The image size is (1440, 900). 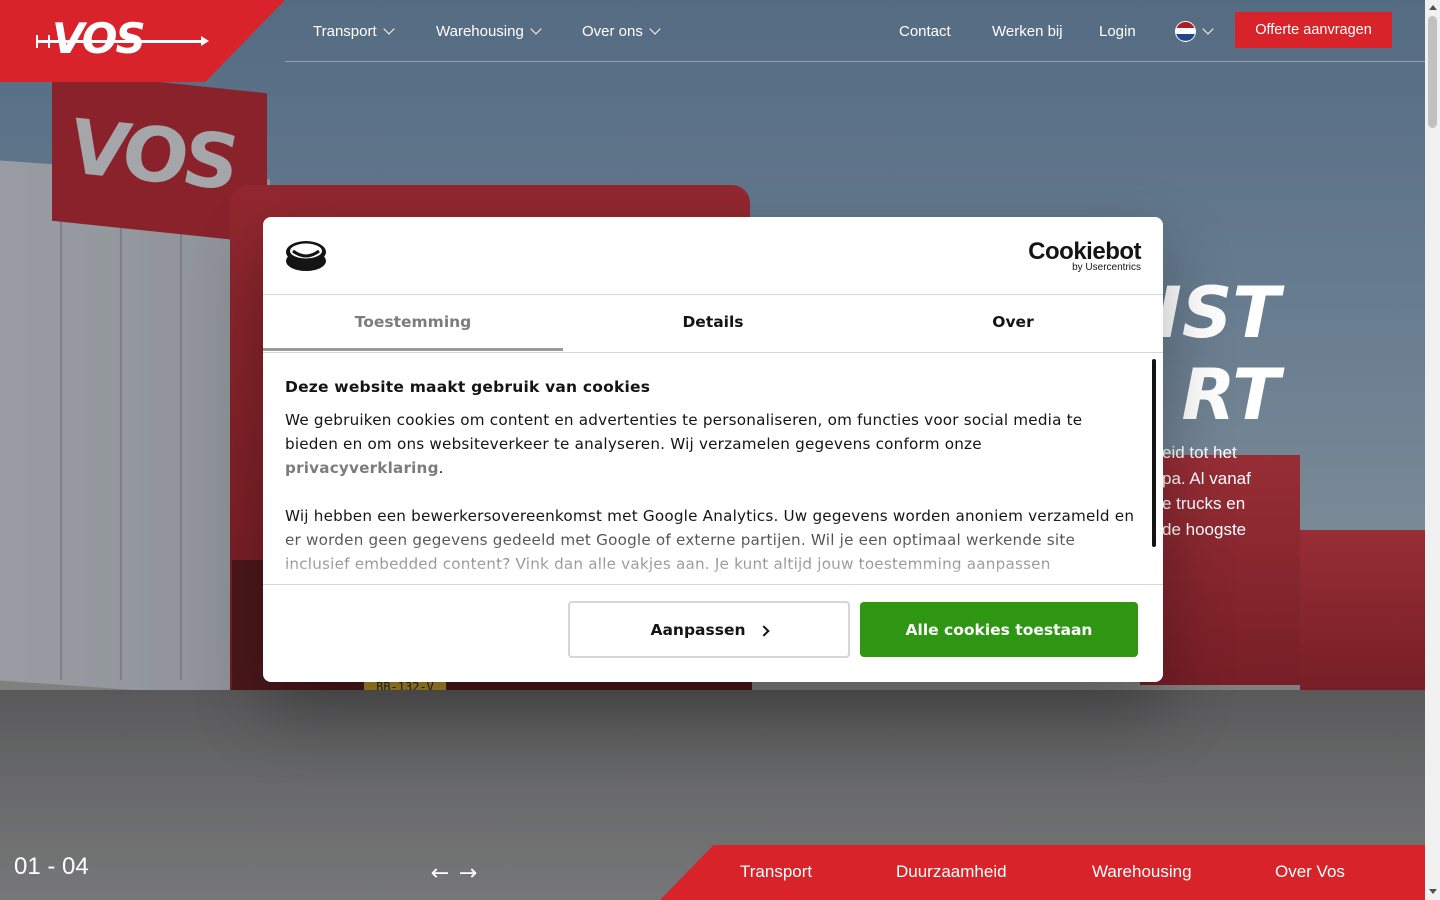 I want to click on tab-over: Over, so click(x=1013, y=323).